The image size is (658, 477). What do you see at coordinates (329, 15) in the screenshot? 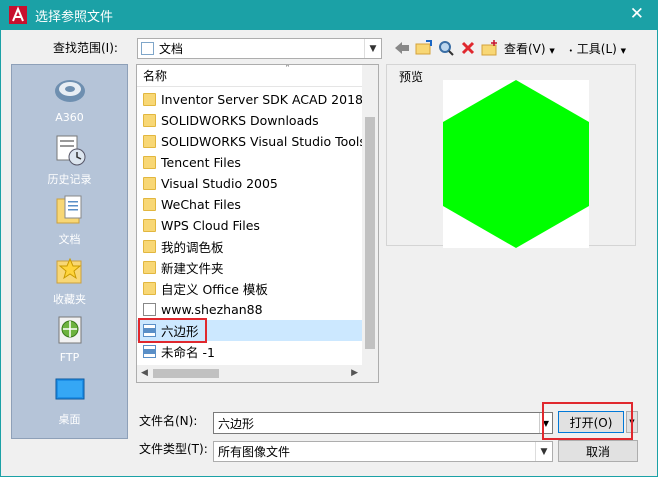
I see `title-bar: 选择参照文件 ✕` at bounding box center [329, 15].